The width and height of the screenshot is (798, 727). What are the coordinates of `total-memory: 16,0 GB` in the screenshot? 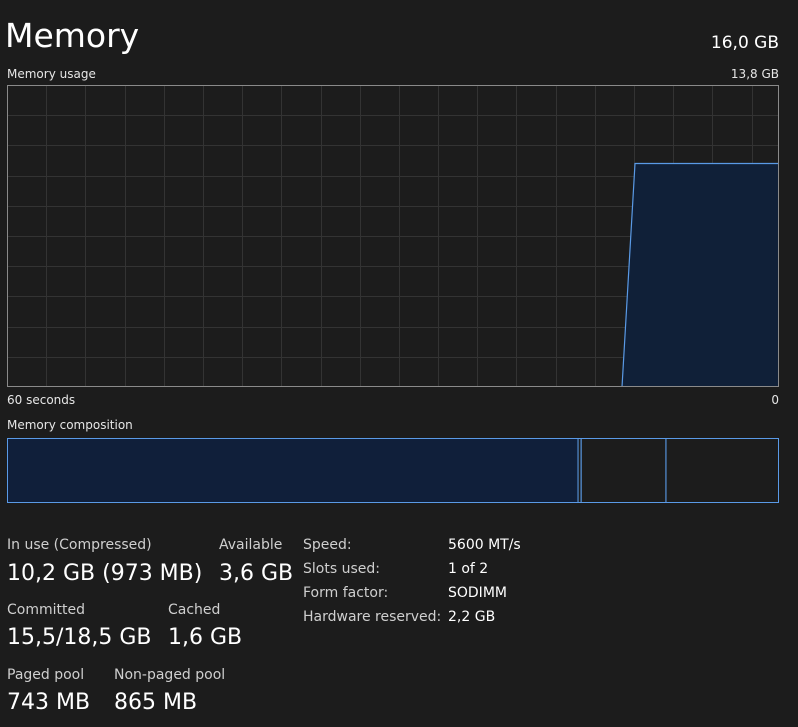 It's located at (744, 43).